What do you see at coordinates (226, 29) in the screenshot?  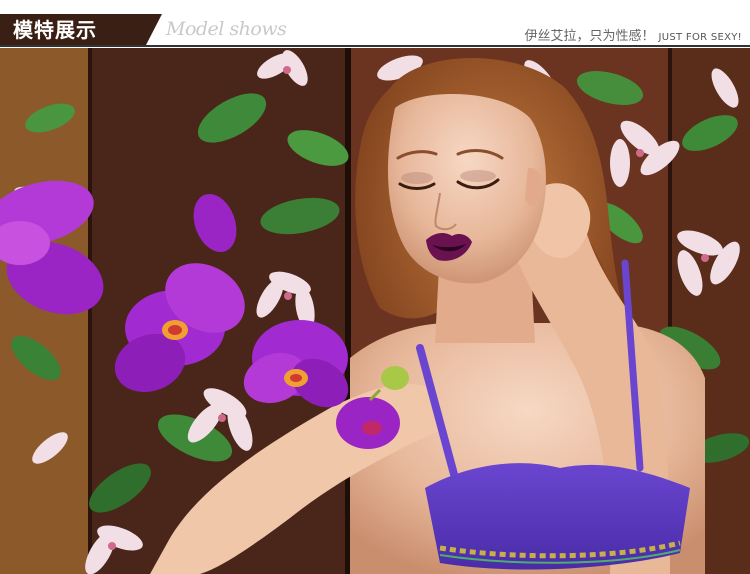 I see `section-subtitle: Model shows` at bounding box center [226, 29].